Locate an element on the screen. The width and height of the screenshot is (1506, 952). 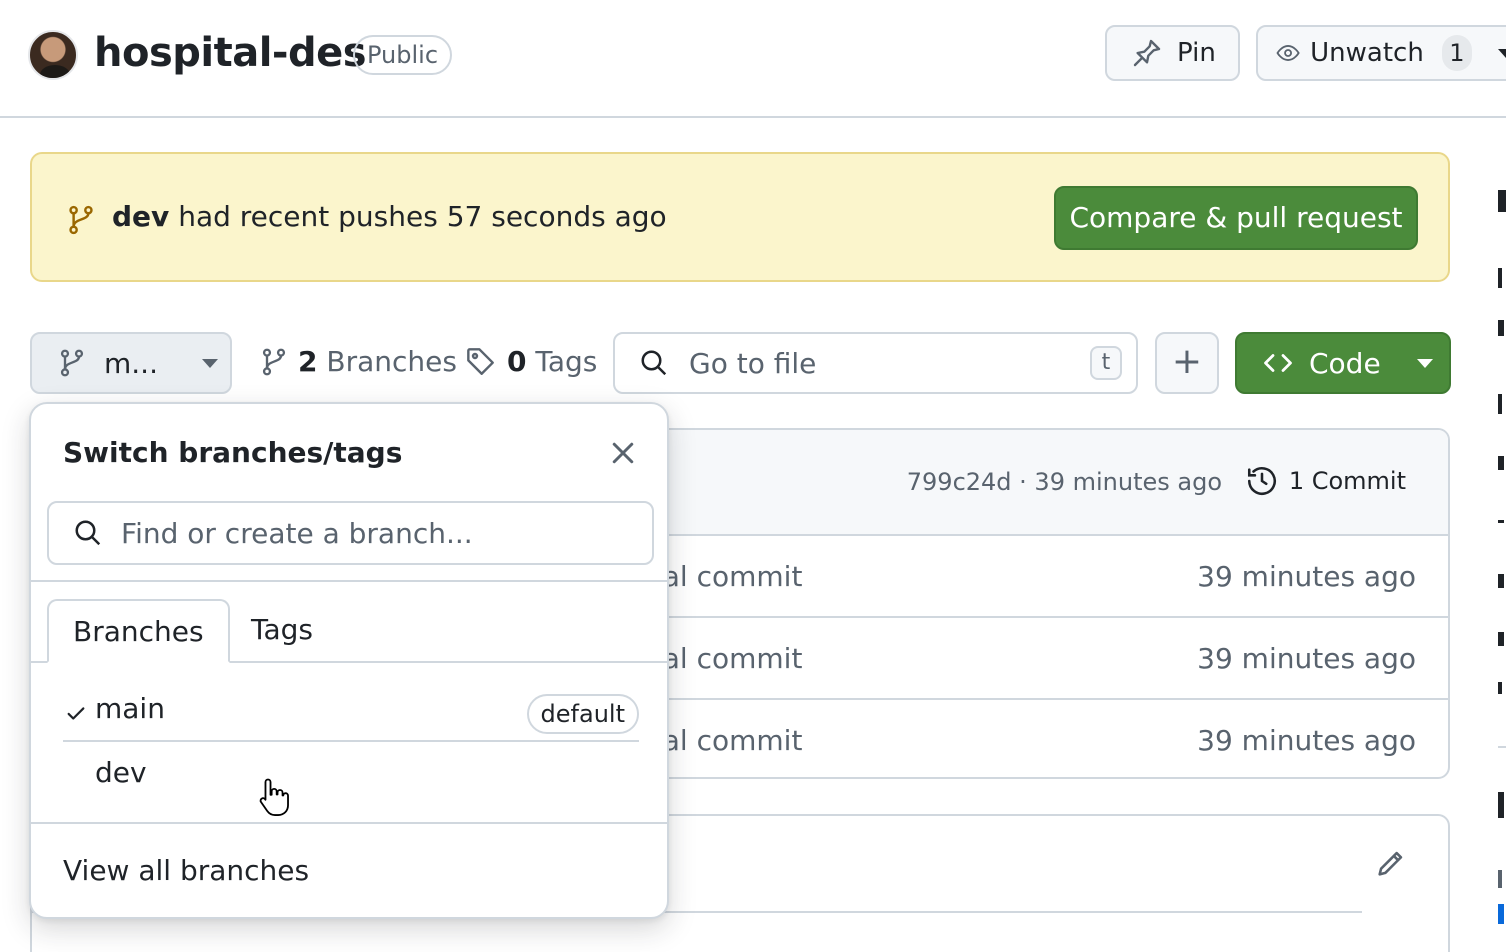
repo-name: hospital-des is located at coordinates (230, 53).